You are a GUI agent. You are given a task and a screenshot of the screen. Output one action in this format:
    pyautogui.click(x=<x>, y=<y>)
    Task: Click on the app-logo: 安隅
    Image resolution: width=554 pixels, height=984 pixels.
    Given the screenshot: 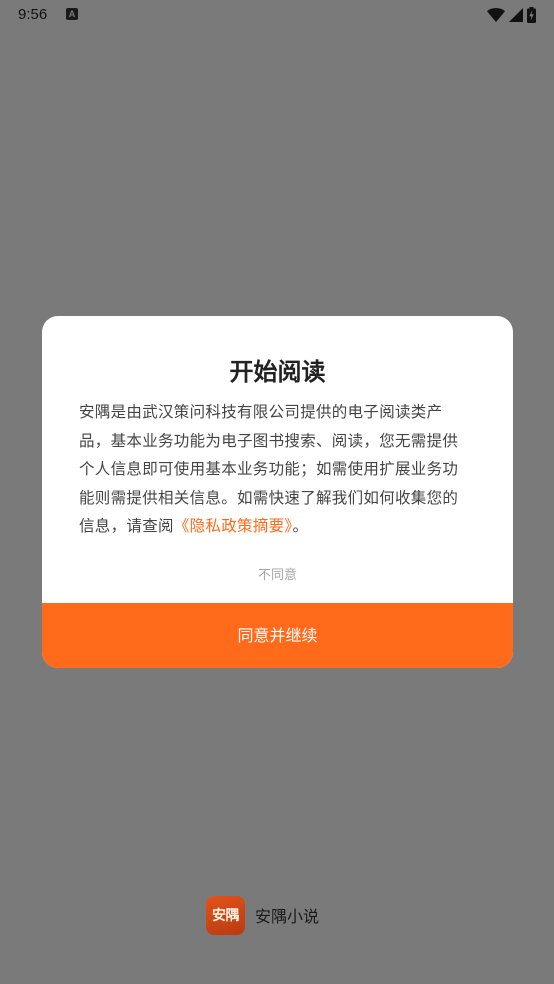 What is the action you would take?
    pyautogui.click(x=225, y=915)
    